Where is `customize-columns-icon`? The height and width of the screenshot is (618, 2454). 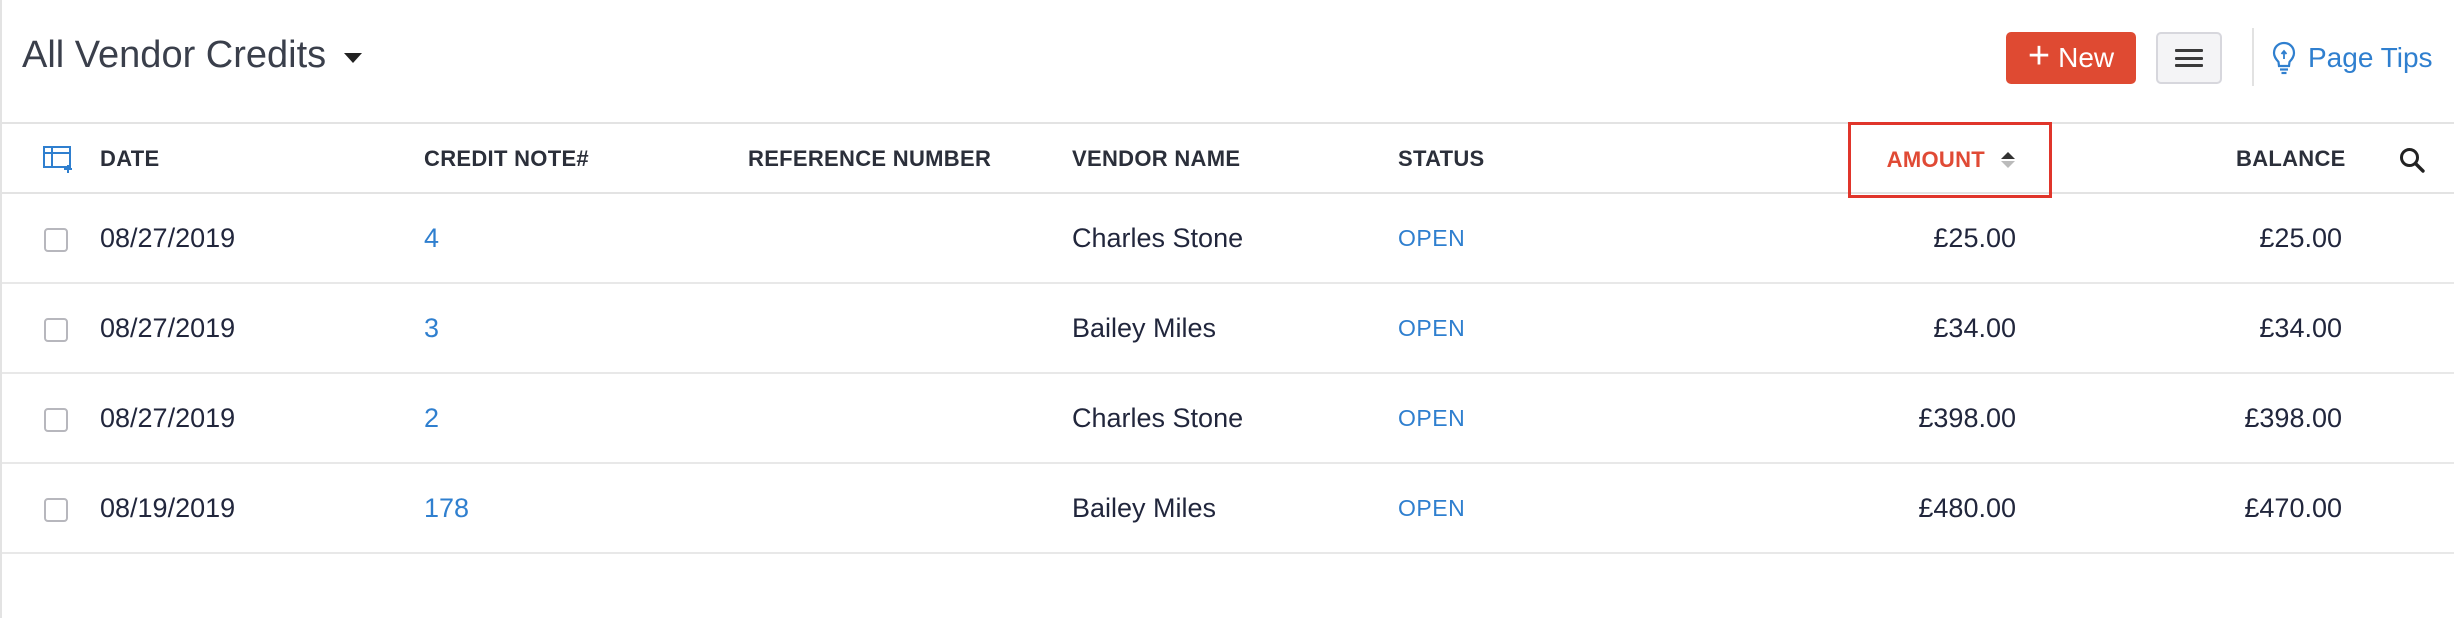
customize-columns-icon is located at coordinates (59, 159).